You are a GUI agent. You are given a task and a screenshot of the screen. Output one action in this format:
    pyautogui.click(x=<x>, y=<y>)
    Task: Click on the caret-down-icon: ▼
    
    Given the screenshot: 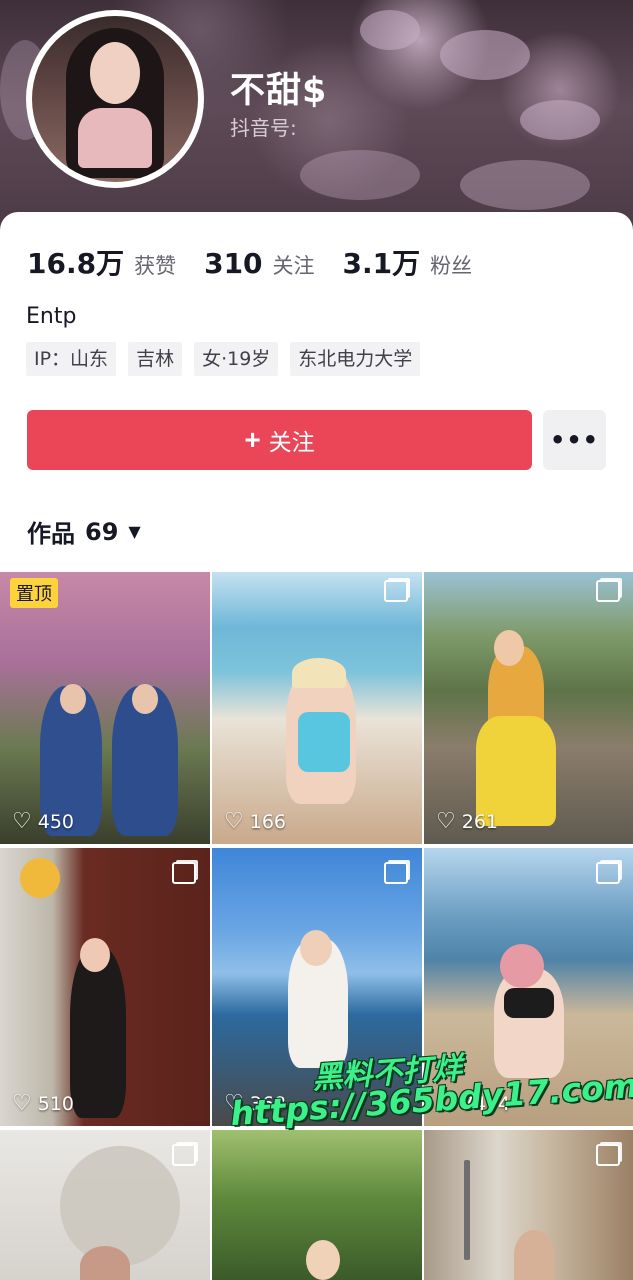 What is the action you would take?
    pyautogui.click(x=134, y=531)
    